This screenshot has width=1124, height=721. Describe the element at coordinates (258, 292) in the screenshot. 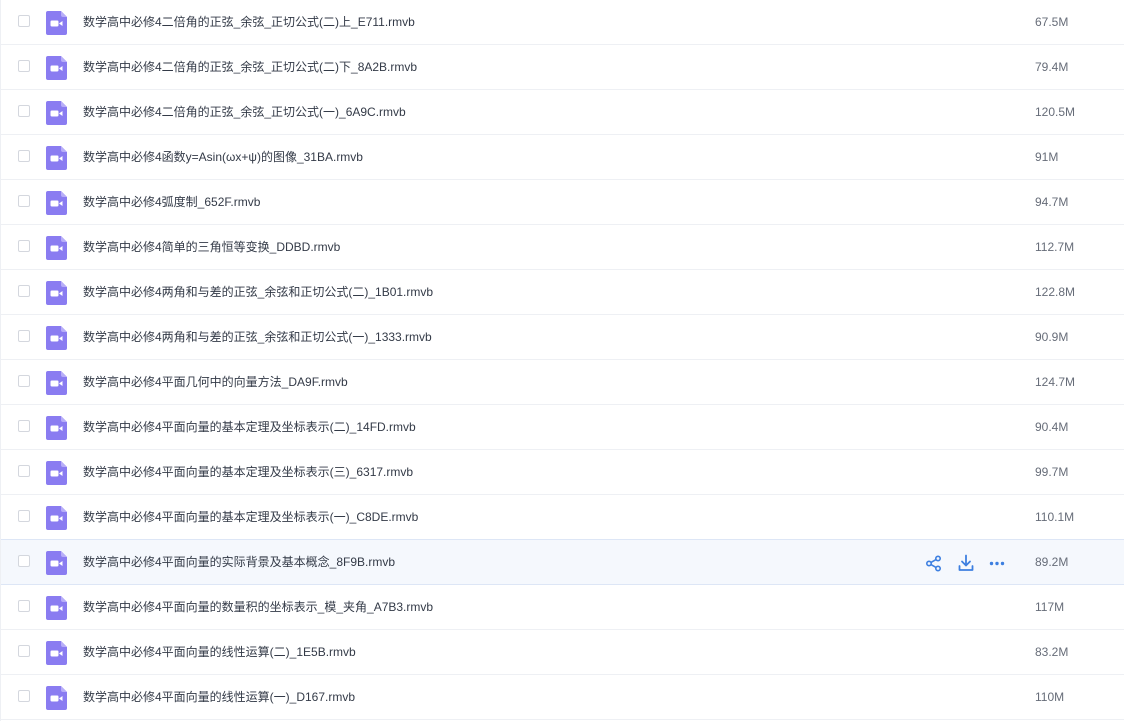

I see `file-name: 数学高中必修4两角和与差的正弦_余弦和正切公式(二)_1B01.rmvb` at that location.